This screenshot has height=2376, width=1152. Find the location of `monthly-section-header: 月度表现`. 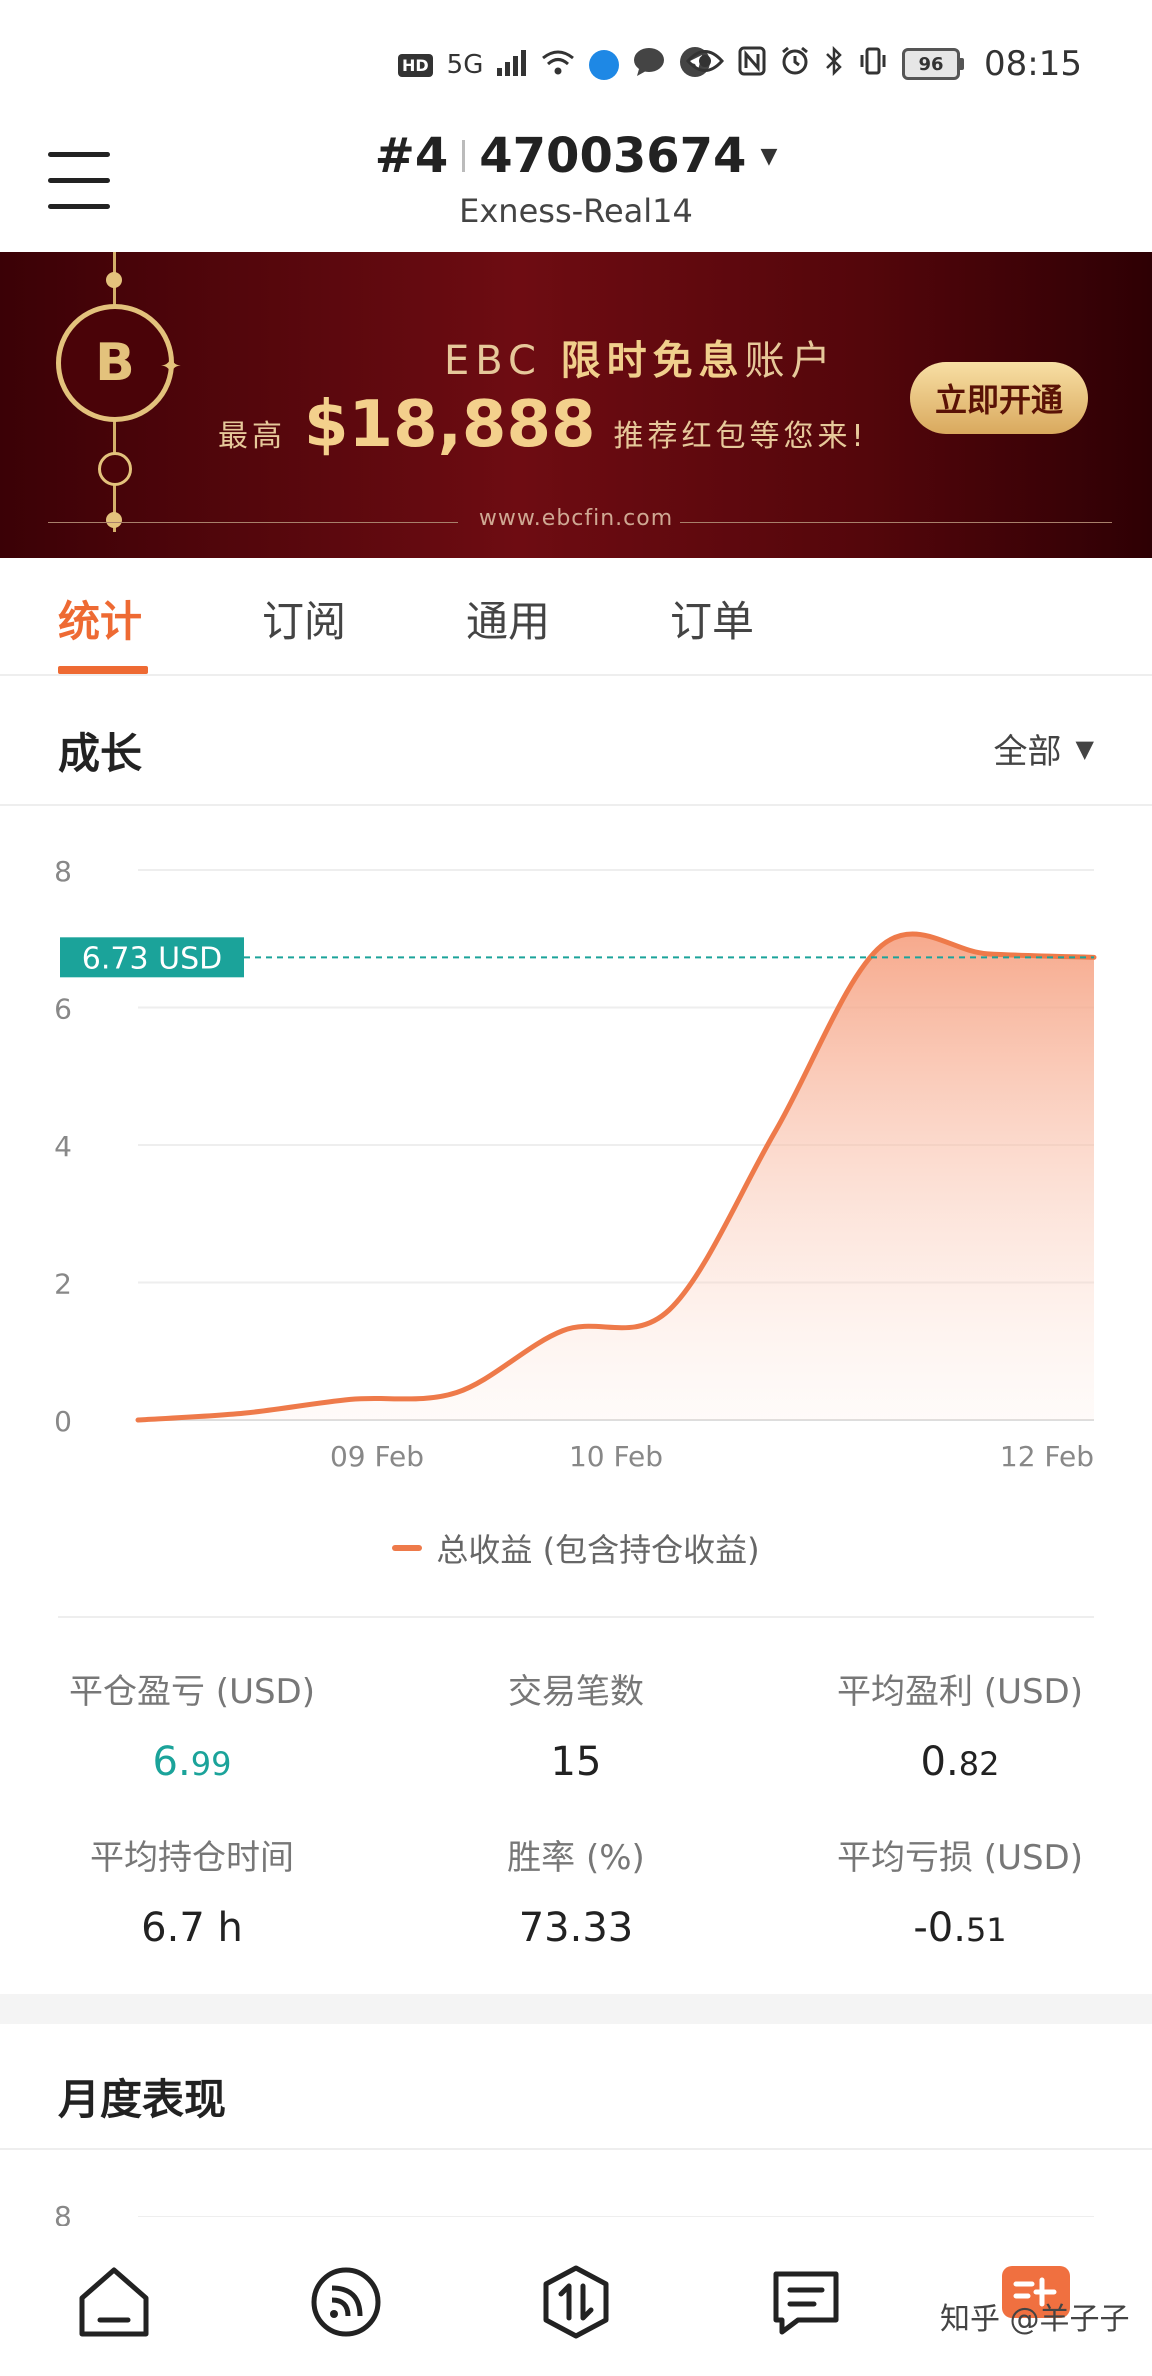

monthly-section-header: 月度表现 is located at coordinates (576, 2087).